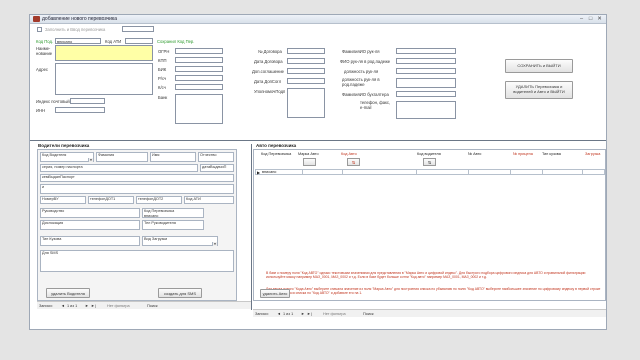  Describe the element at coordinates (79, 19) in the screenshot. I see `window-title: добавление нового перевозчика` at that location.